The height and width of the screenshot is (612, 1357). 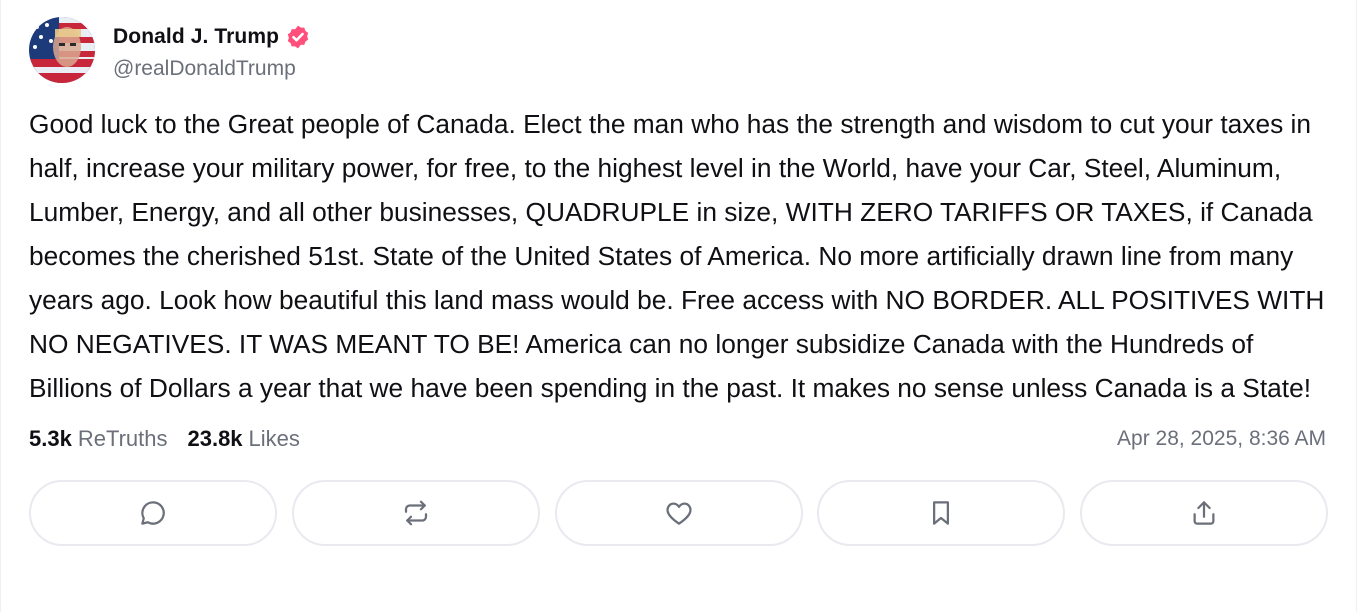 I want to click on display-name: Donald J. Trump, so click(x=196, y=37).